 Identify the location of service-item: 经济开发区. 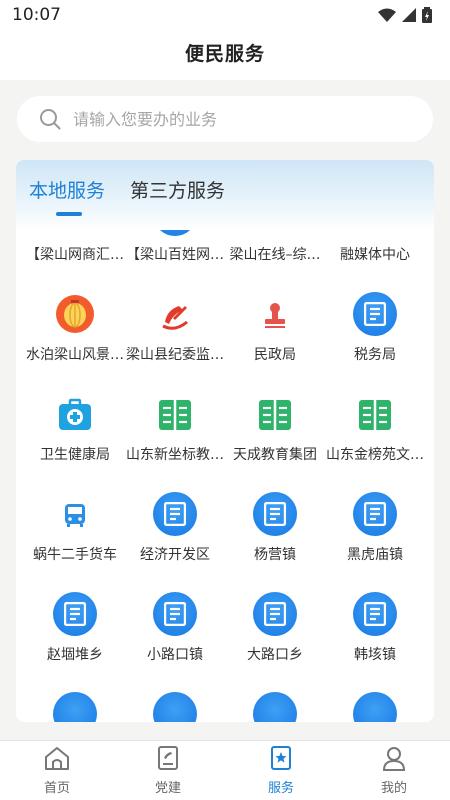
(175, 532).